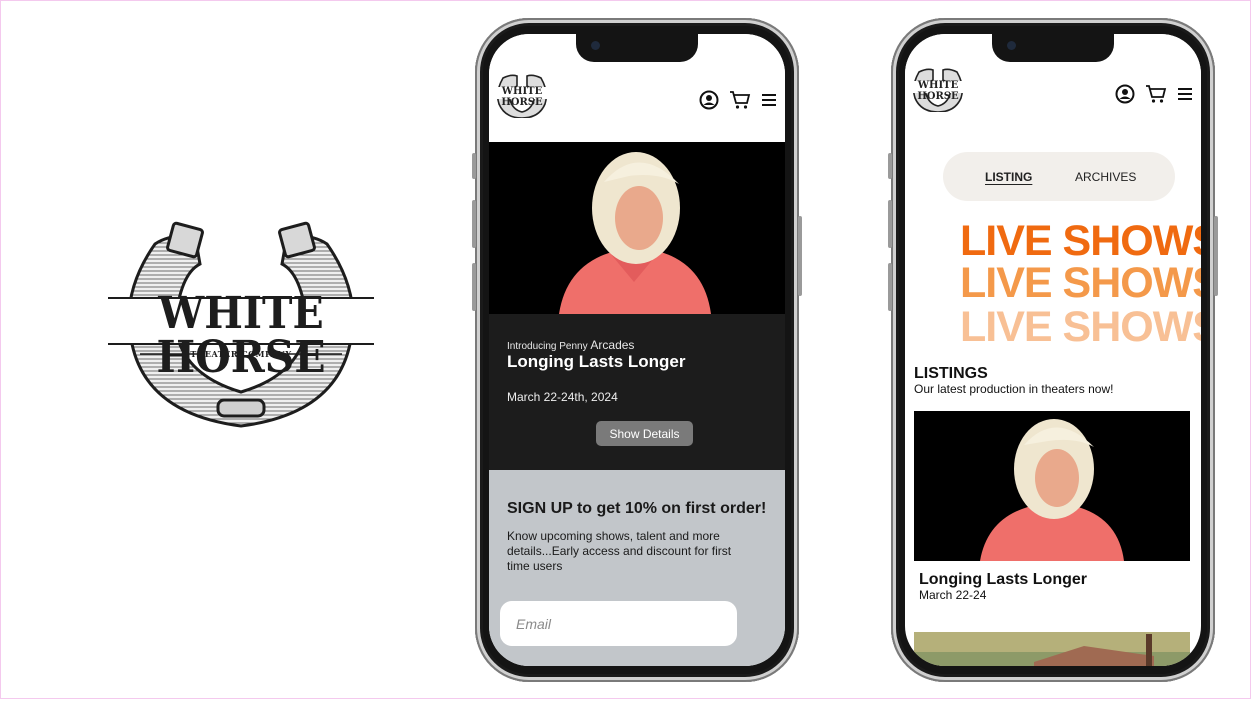  I want to click on event-artist-name: Arcades, so click(612, 345).